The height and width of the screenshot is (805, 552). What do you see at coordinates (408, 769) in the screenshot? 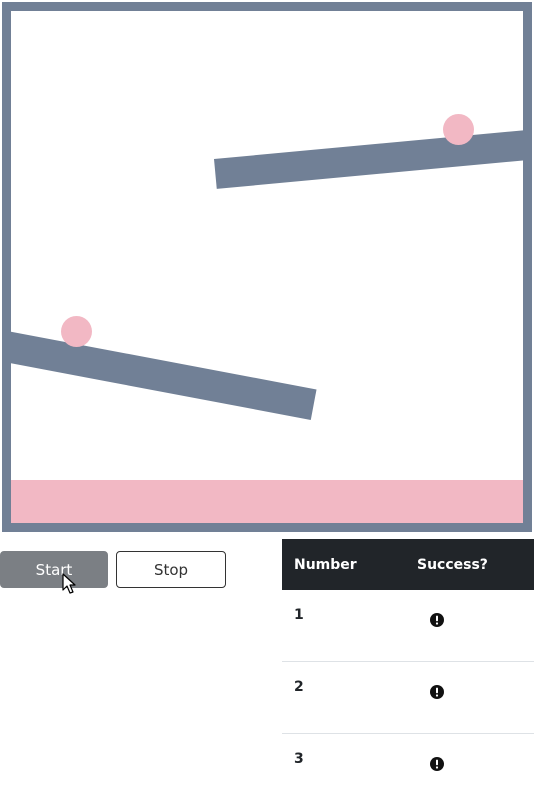
I see `table-row: 3` at bounding box center [408, 769].